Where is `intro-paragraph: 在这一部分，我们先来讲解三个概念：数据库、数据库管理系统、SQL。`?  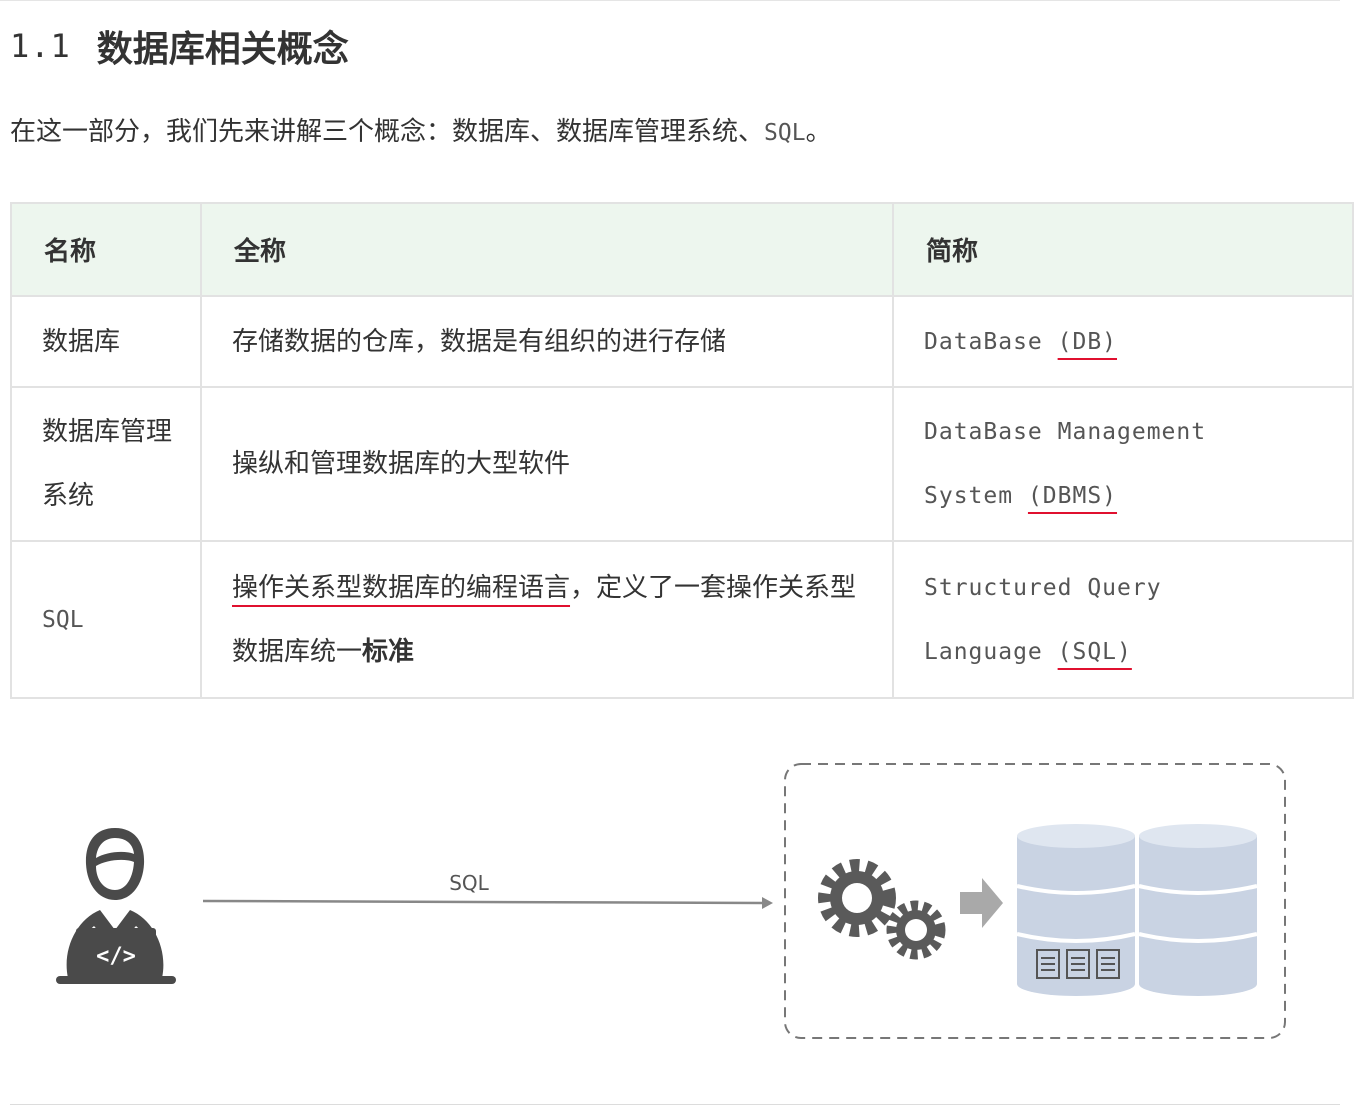
intro-paragraph: 在这一部分，我们先来讲解三个概念：数据库、数据库管理系统、SQL。 is located at coordinates (421, 132).